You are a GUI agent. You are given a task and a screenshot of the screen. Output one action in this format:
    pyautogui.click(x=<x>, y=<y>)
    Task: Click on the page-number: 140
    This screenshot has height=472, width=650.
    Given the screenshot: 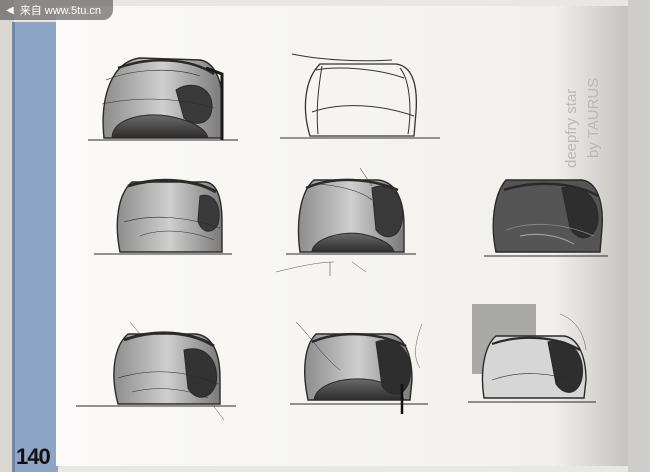 What is the action you would take?
    pyautogui.click(x=33, y=456)
    